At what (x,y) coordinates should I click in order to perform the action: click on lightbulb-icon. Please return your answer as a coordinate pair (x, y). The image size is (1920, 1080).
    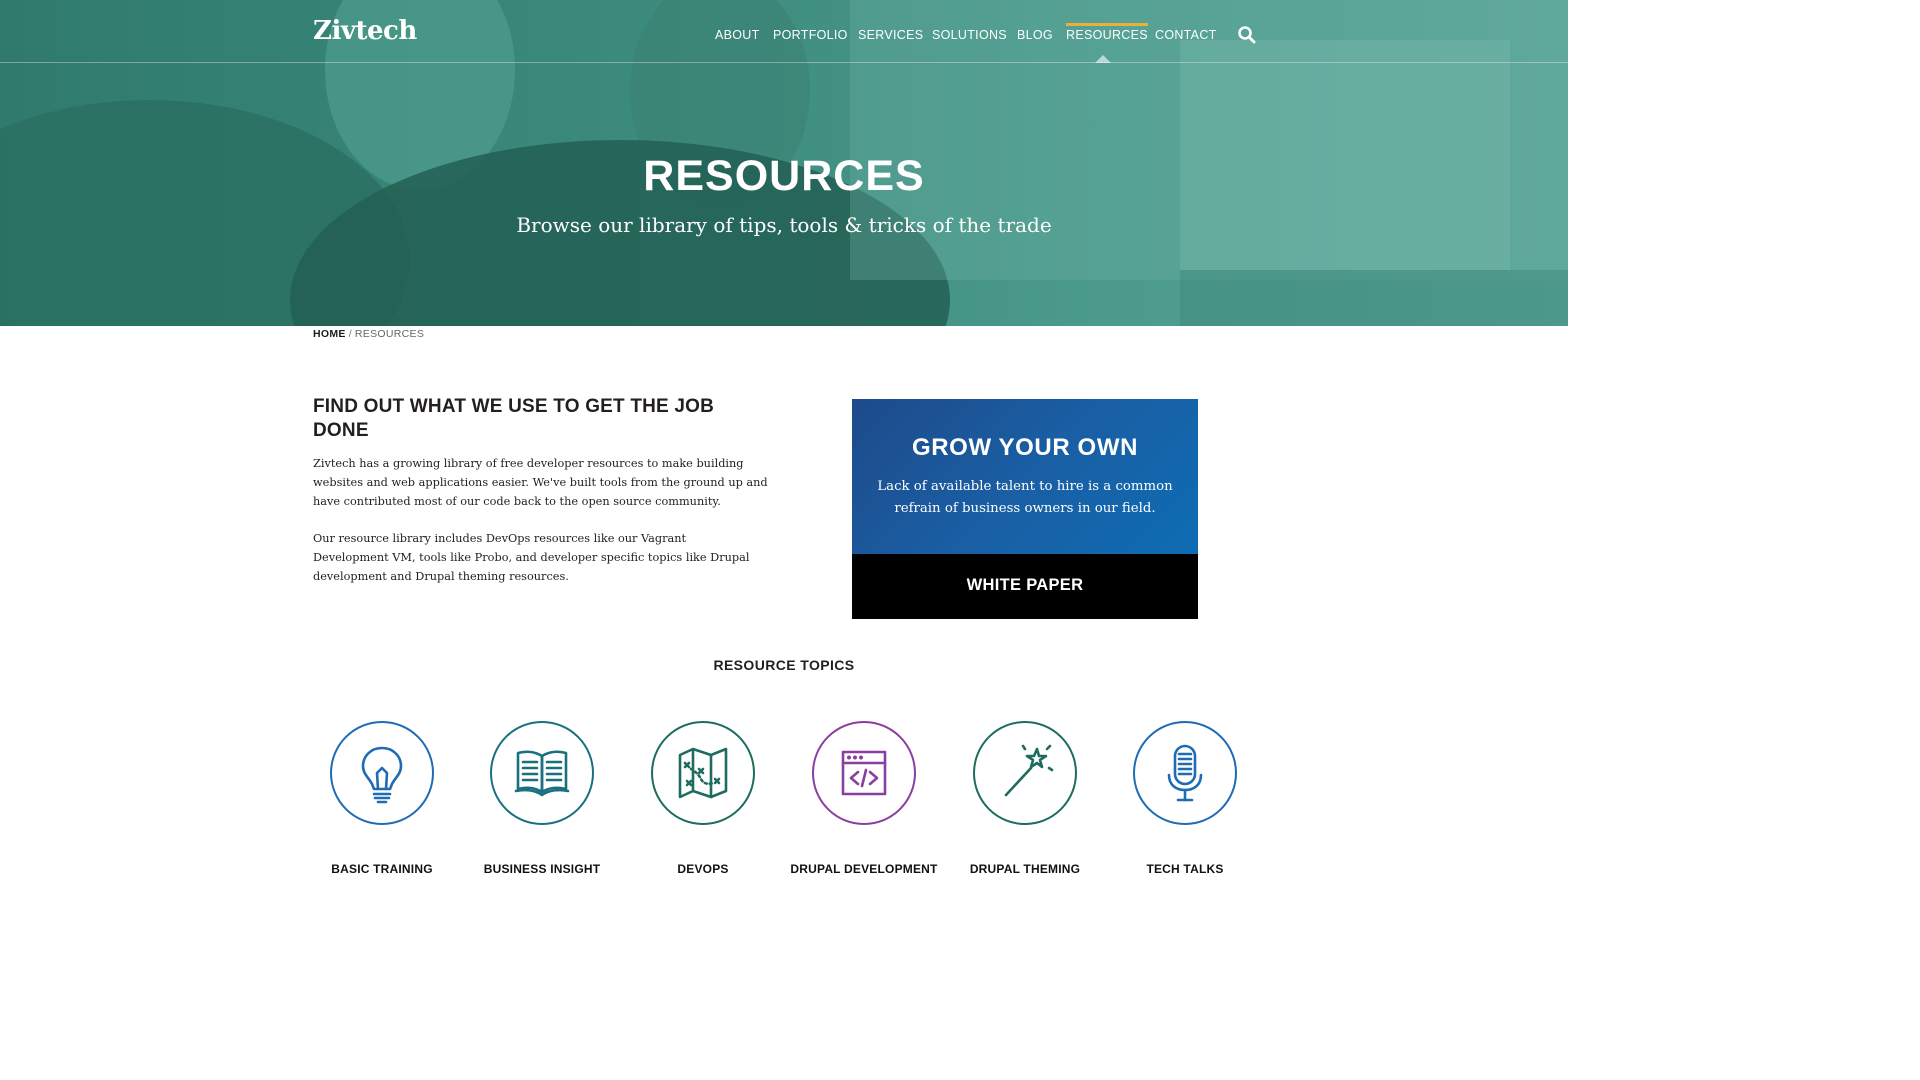
    Looking at the image, I should click on (382, 773).